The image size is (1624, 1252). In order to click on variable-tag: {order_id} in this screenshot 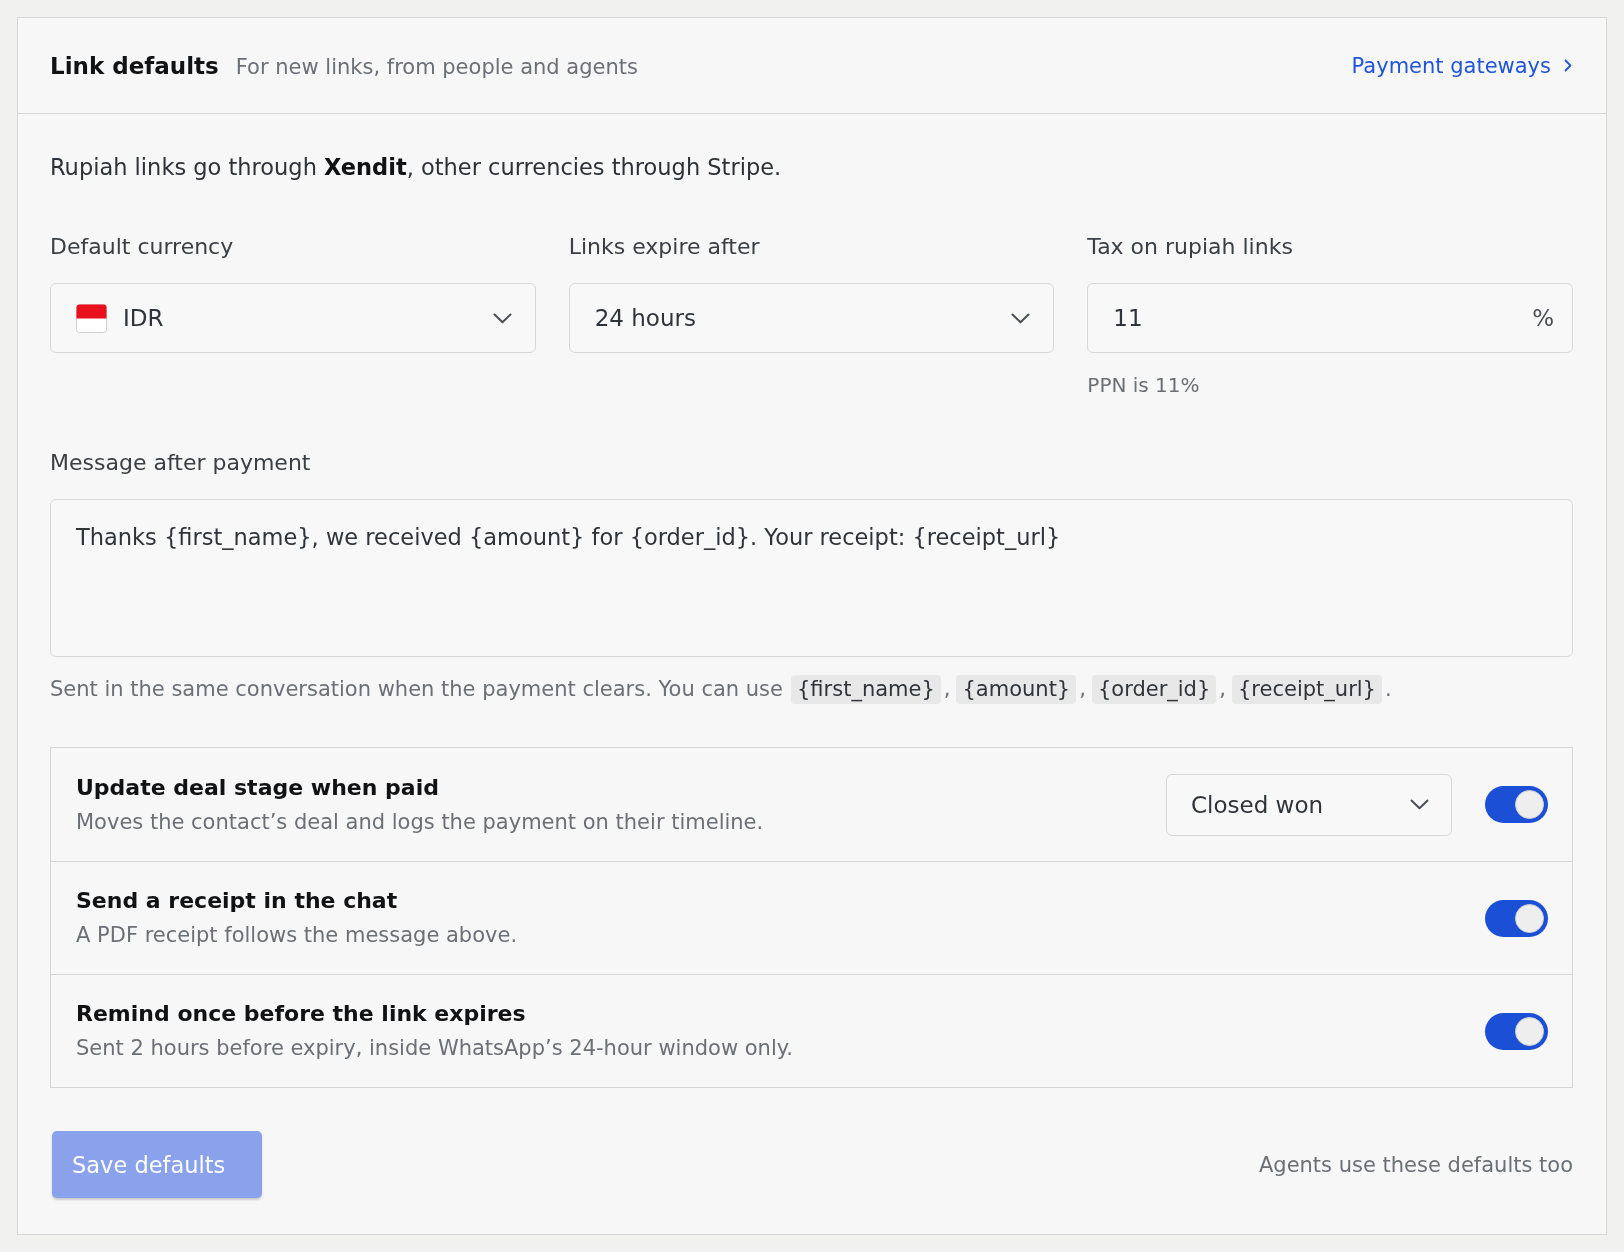, I will do `click(1154, 689)`.